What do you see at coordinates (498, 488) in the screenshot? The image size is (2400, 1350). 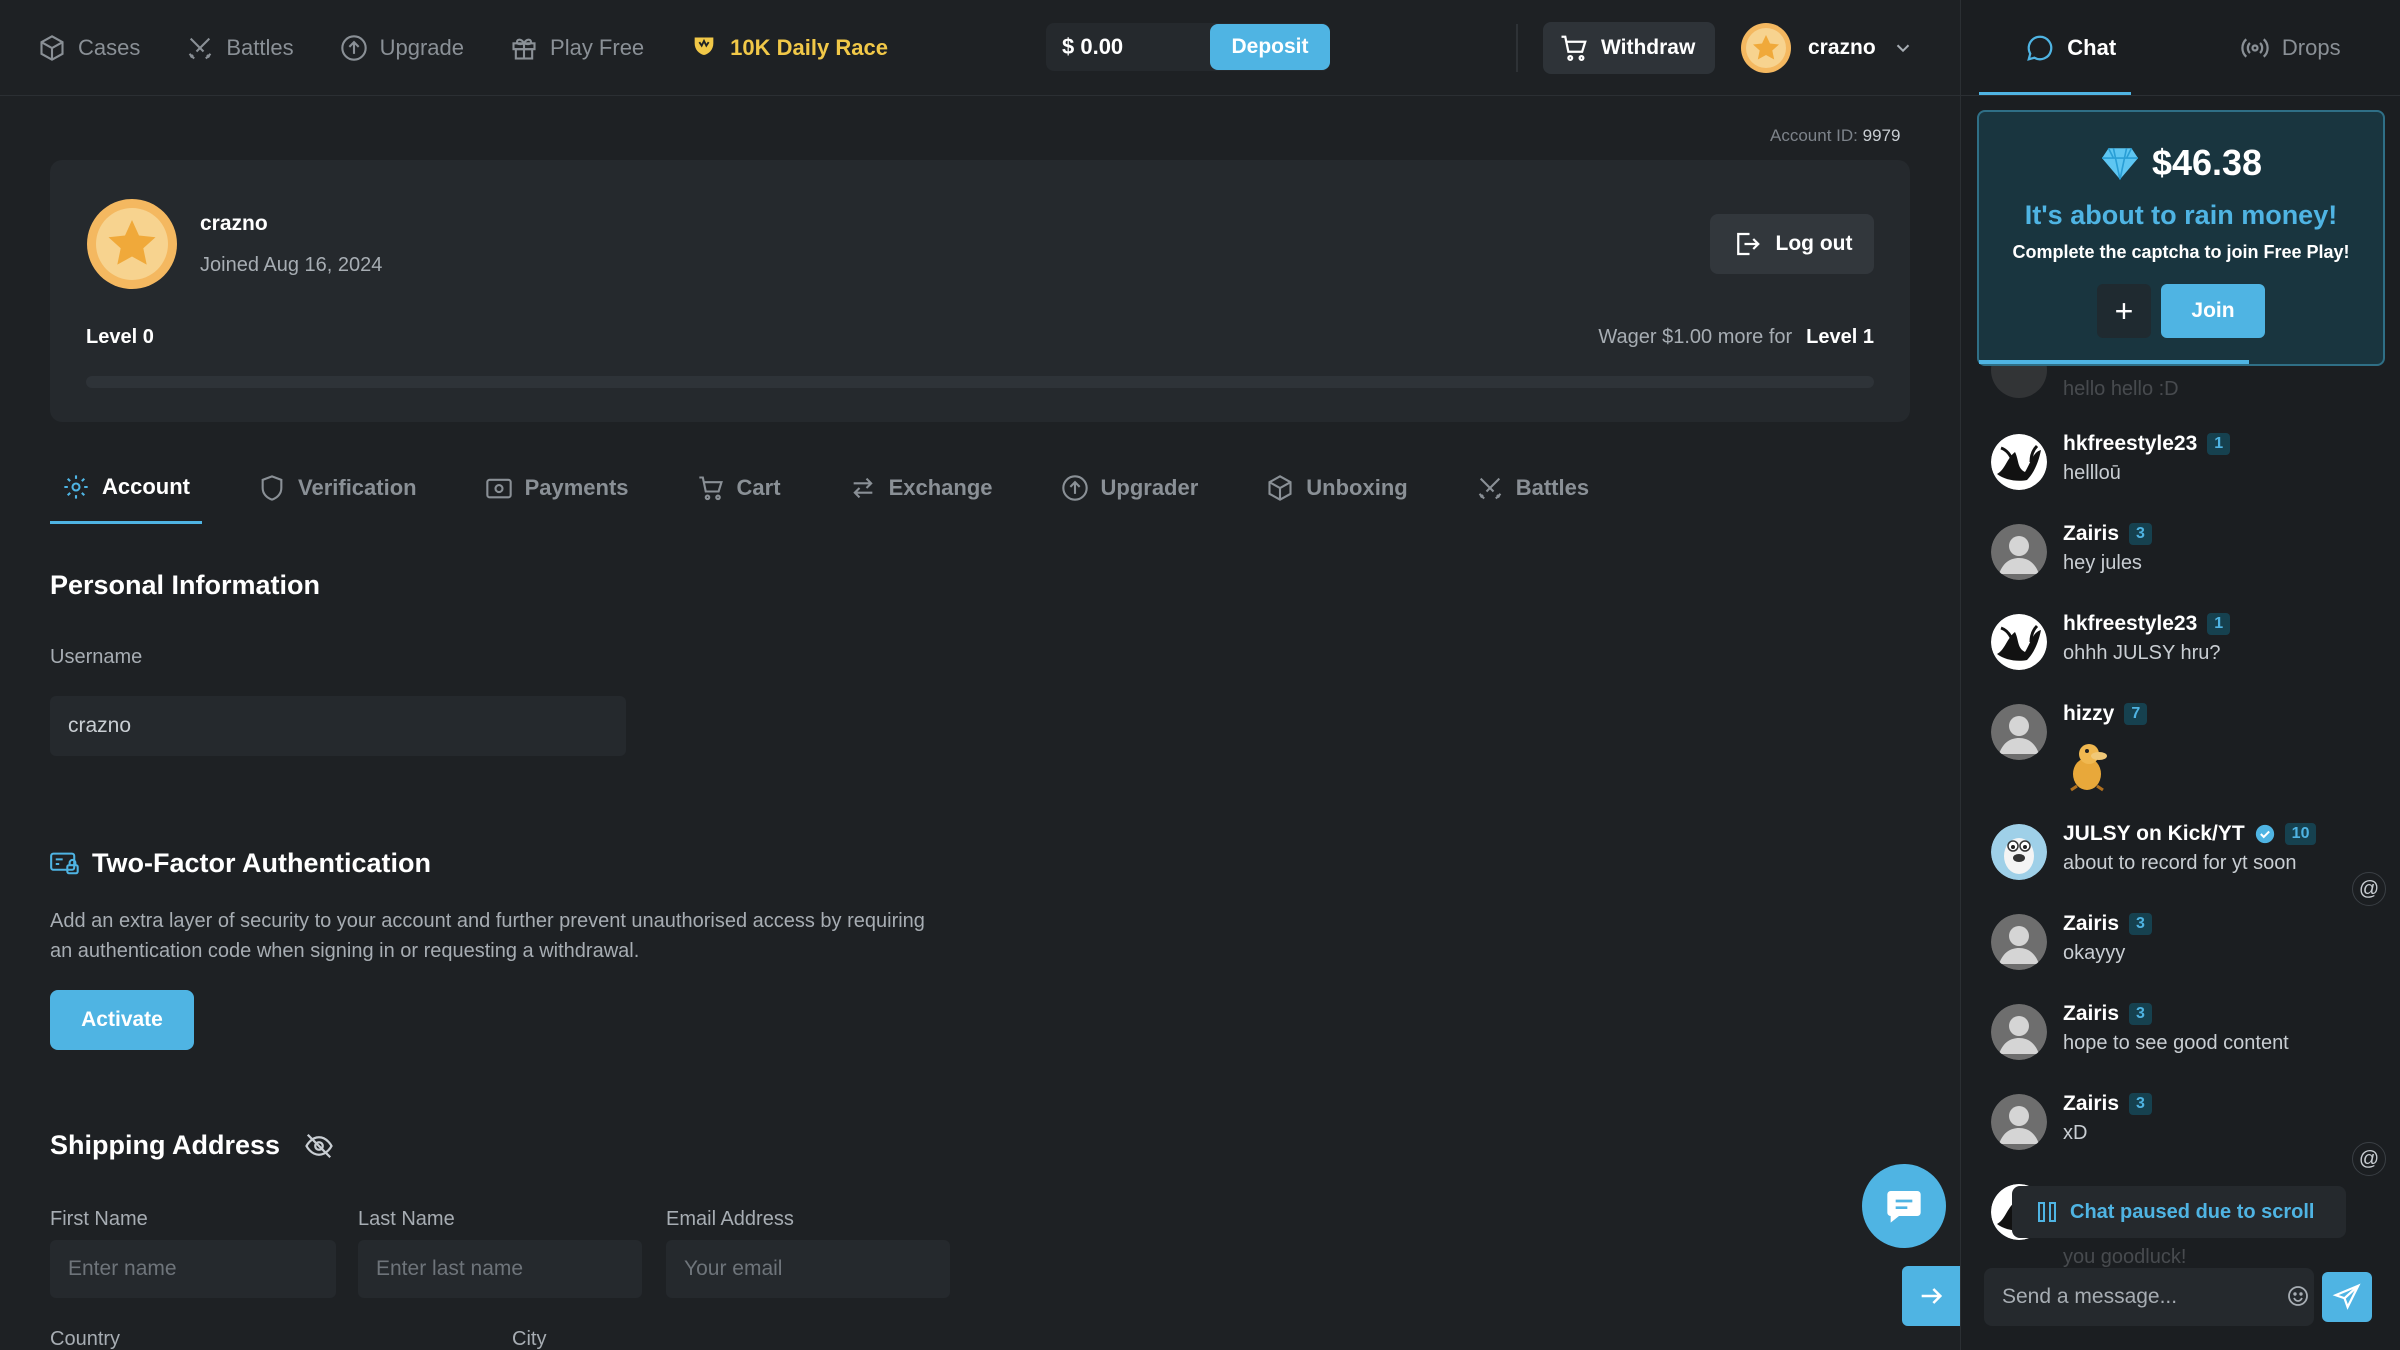 I see `wallet-icon` at bounding box center [498, 488].